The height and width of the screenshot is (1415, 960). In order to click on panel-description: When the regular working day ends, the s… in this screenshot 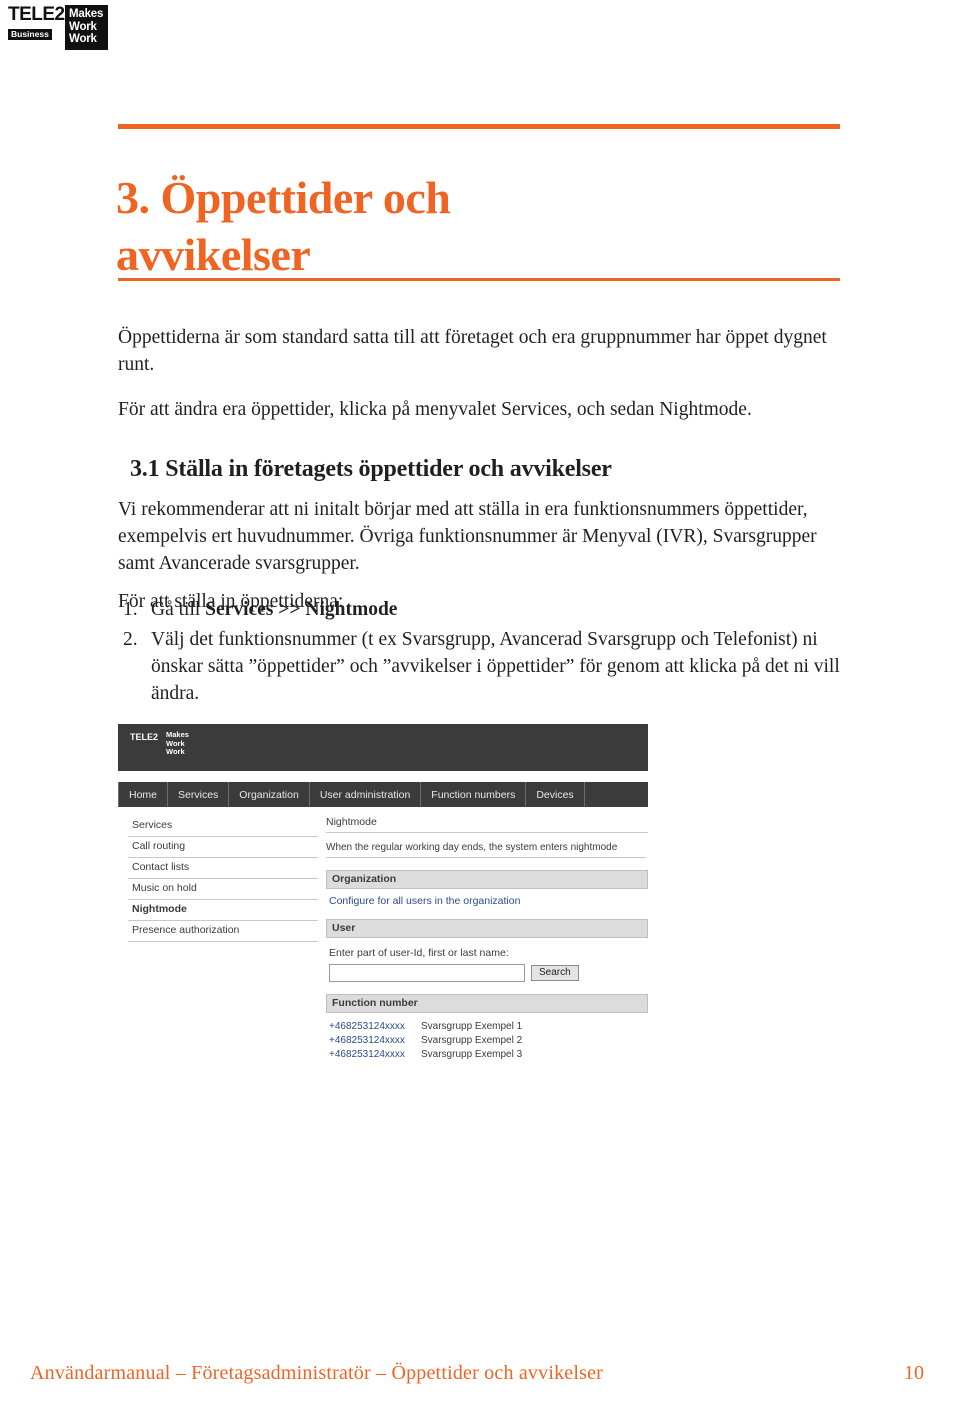, I will do `click(486, 850)`.